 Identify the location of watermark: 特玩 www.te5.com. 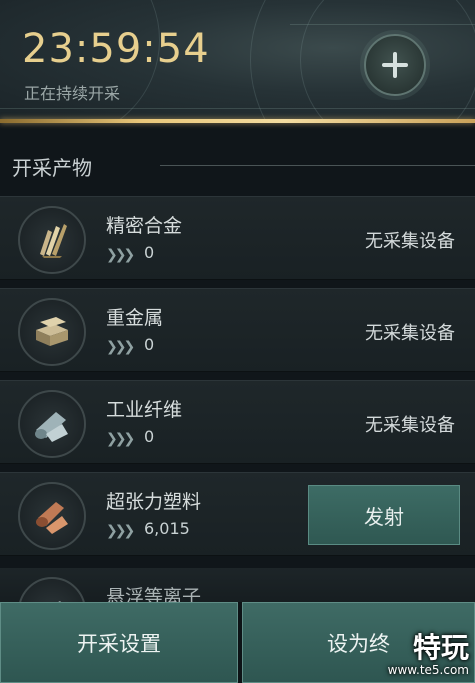
(428, 654).